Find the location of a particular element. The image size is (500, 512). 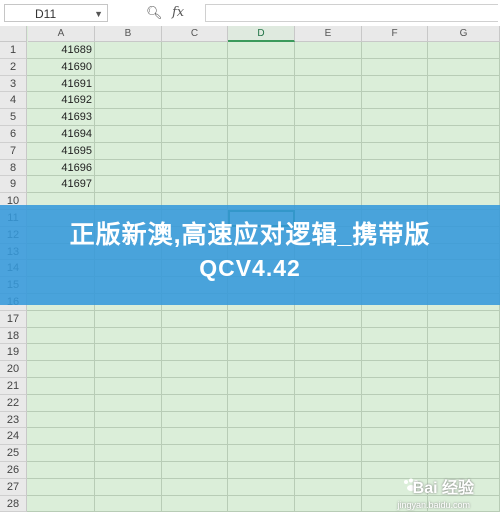

row-header-7: 7 is located at coordinates (13, 151).